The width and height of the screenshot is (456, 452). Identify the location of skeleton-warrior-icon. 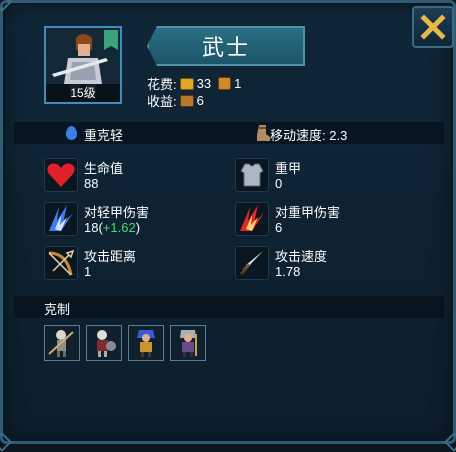
(104, 343).